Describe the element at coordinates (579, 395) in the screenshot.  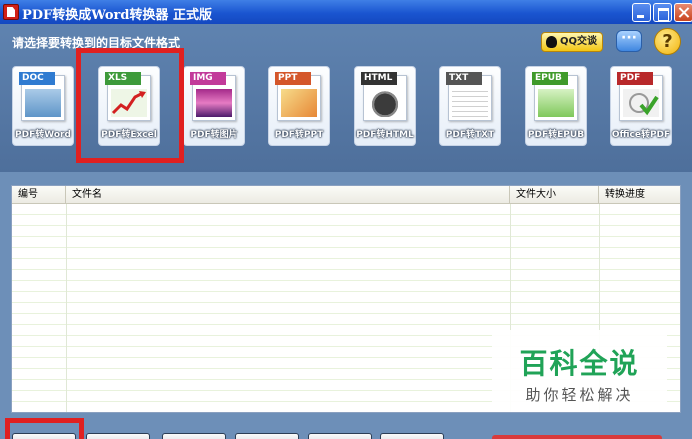
I see `watermark-subtitle: 助你轻松解决` at that location.